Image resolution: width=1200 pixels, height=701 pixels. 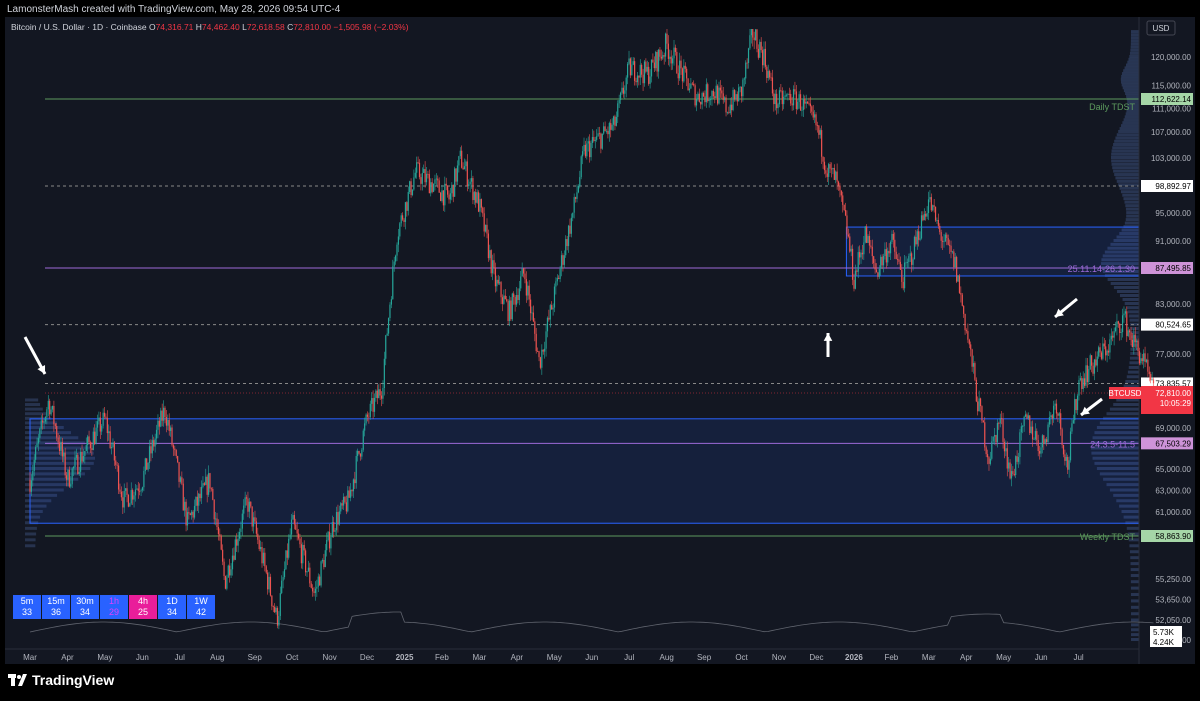 I want to click on x-tick-label: Dec, so click(x=367, y=657).